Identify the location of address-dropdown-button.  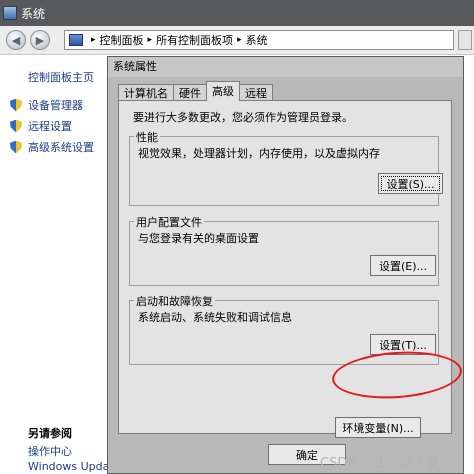
(465, 40).